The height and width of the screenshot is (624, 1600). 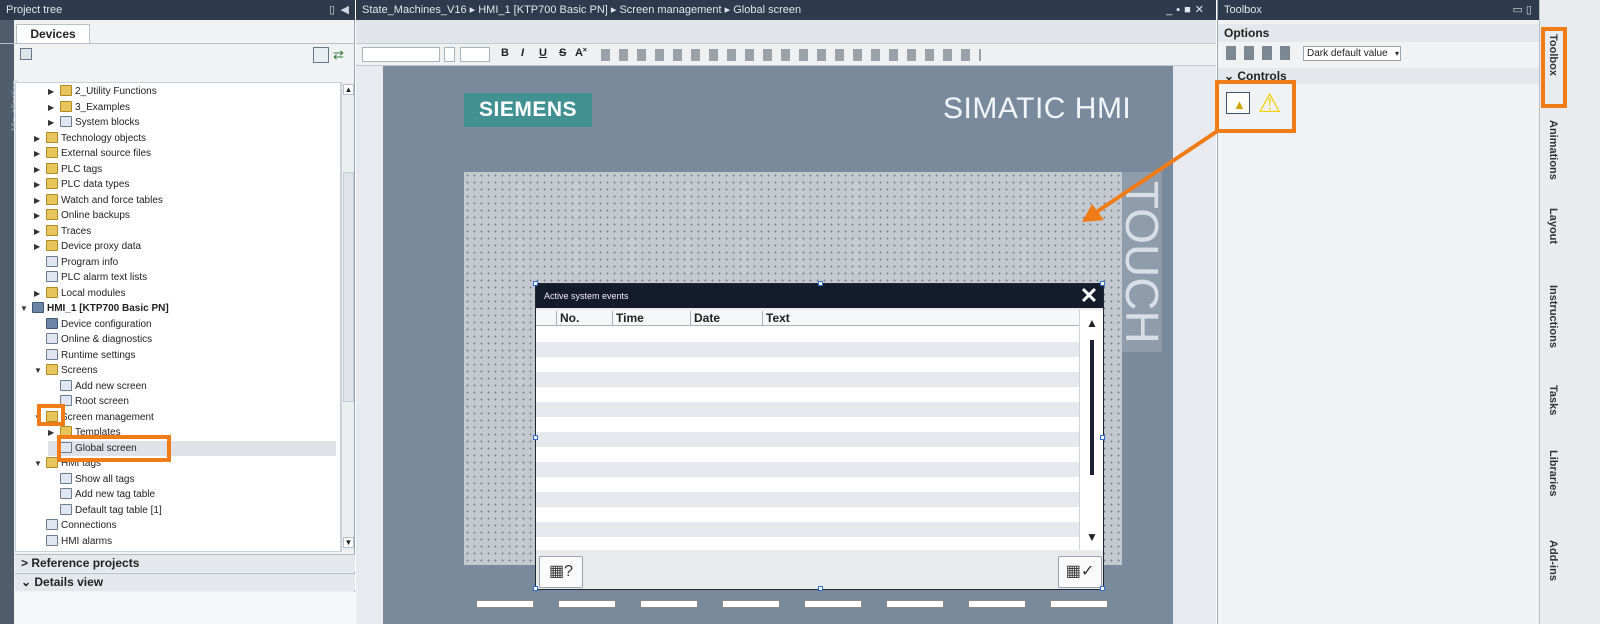 What do you see at coordinates (1553, 400) in the screenshot?
I see `tab-tasks: Tasks` at bounding box center [1553, 400].